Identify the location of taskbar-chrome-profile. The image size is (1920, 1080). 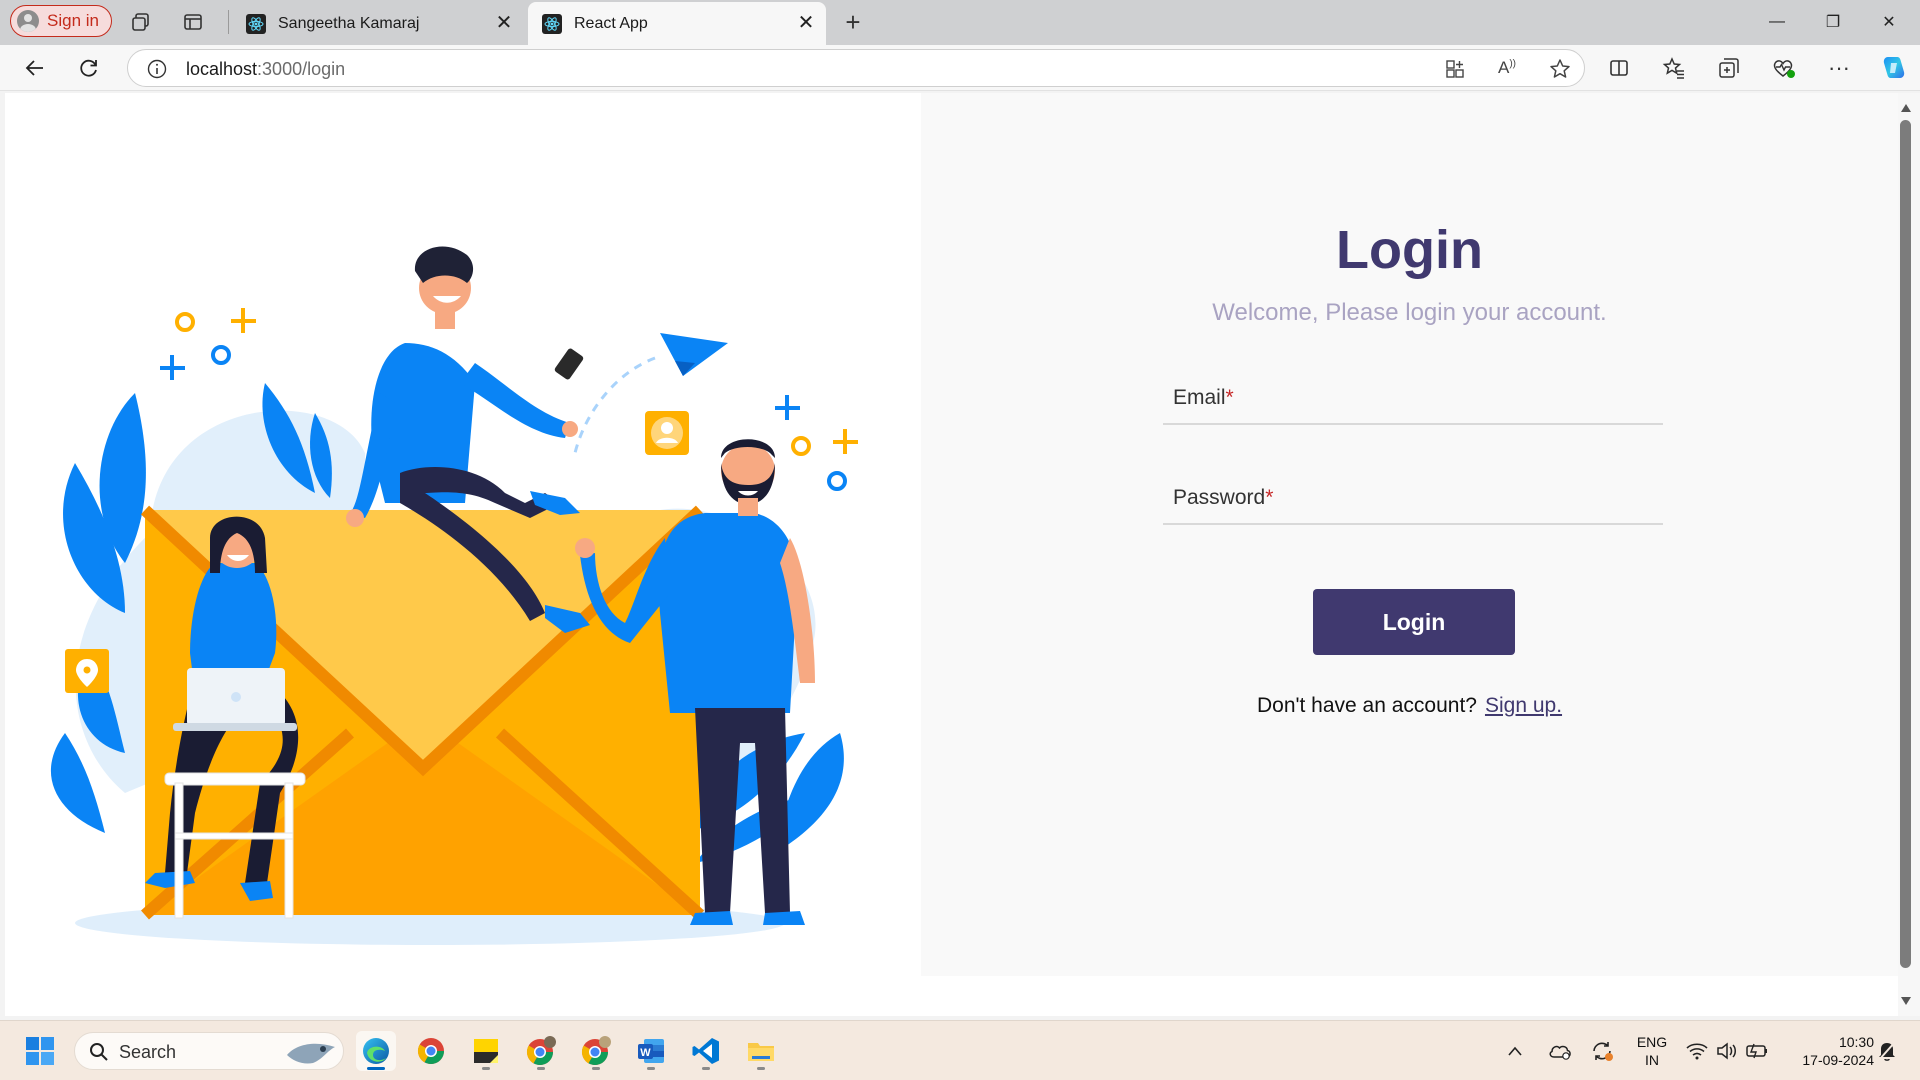
(541, 1051).